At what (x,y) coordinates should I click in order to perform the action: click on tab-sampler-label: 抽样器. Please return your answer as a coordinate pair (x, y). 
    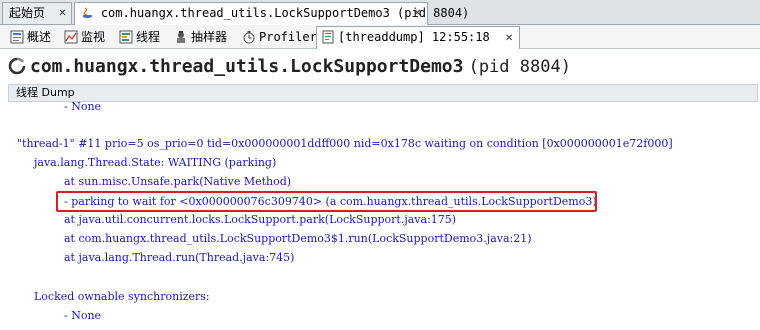
    Looking at the image, I should click on (209, 37).